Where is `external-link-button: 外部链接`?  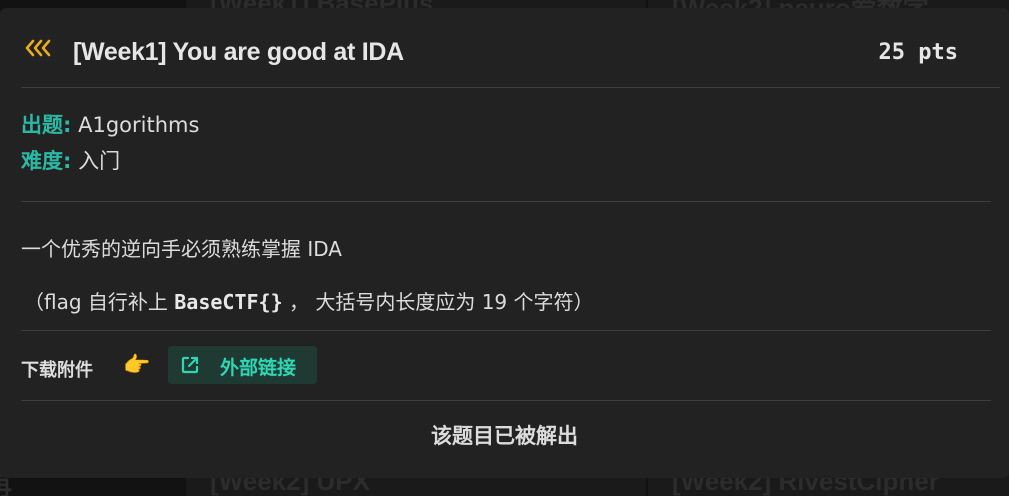 external-link-button: 外部链接 is located at coordinates (242, 365).